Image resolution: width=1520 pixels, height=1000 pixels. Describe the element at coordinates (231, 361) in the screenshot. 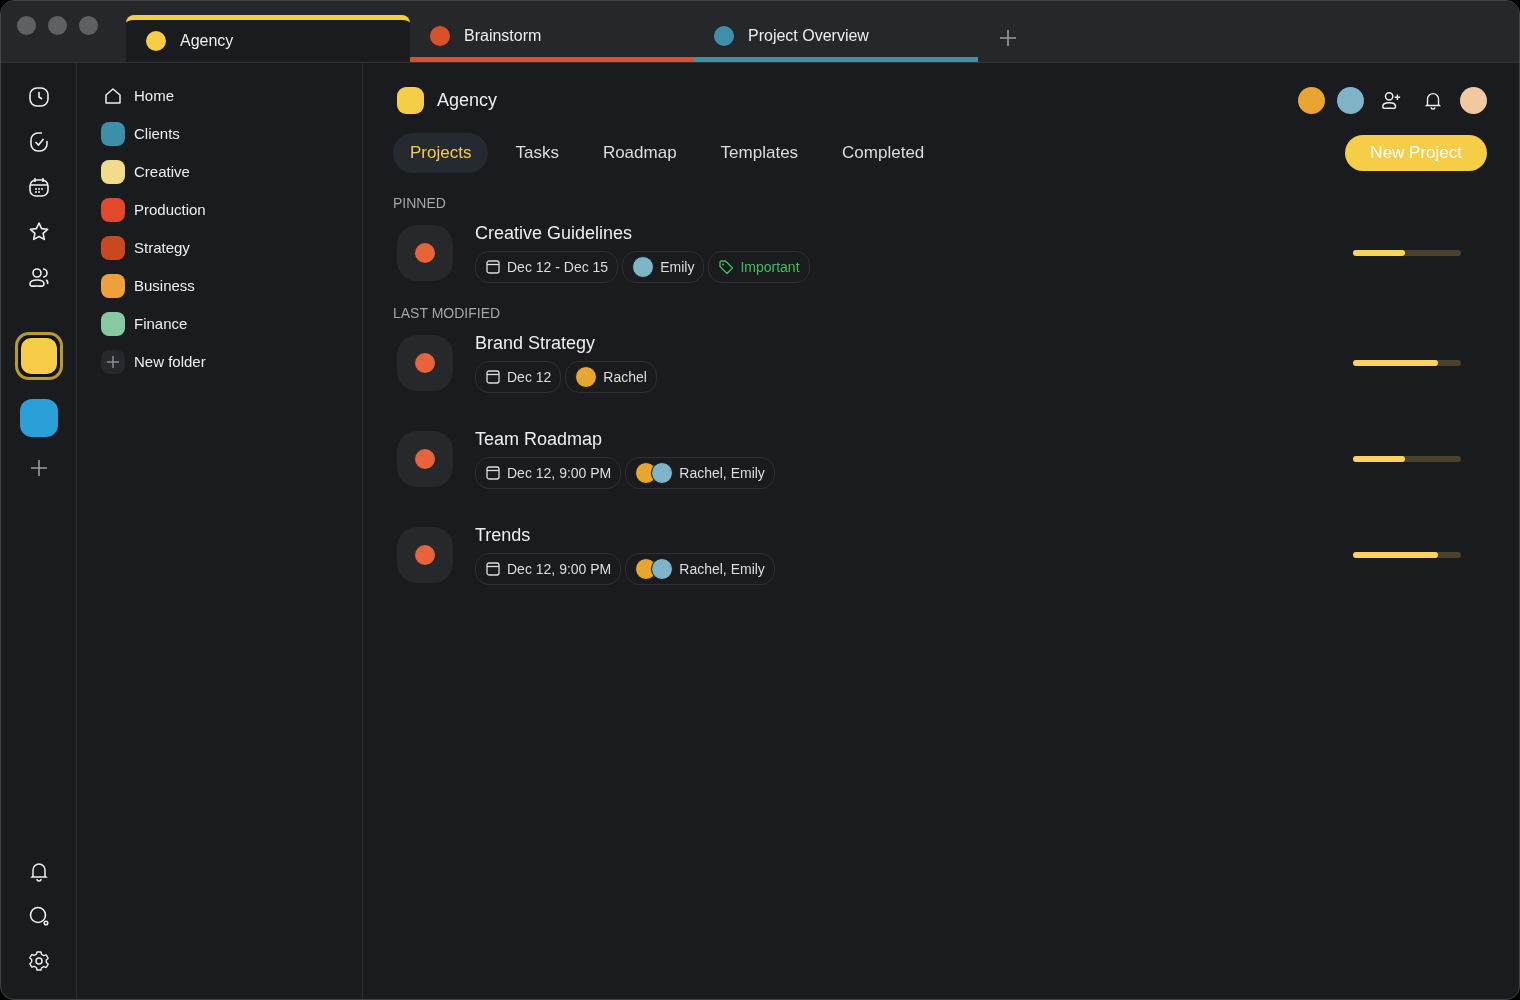

I see `sidebar-item: New folder` at that location.